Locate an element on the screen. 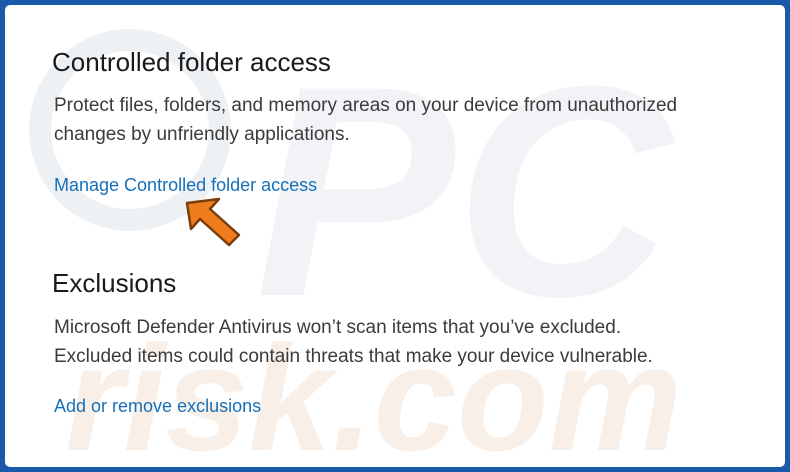 The width and height of the screenshot is (790, 472). add-or-remove-exclusions-link: Add or remove exclusions is located at coordinates (157, 406).